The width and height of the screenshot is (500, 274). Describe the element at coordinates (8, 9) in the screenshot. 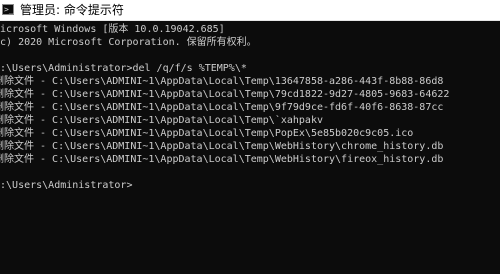

I see `cmd-icon: >_` at that location.